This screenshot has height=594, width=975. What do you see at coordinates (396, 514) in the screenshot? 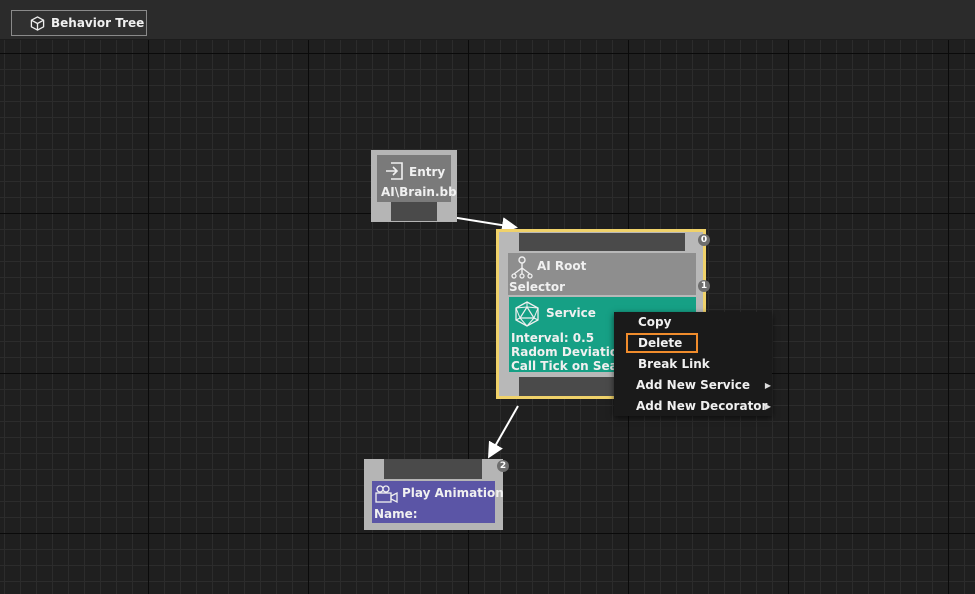
I see `play-subtitle: Name:` at bounding box center [396, 514].